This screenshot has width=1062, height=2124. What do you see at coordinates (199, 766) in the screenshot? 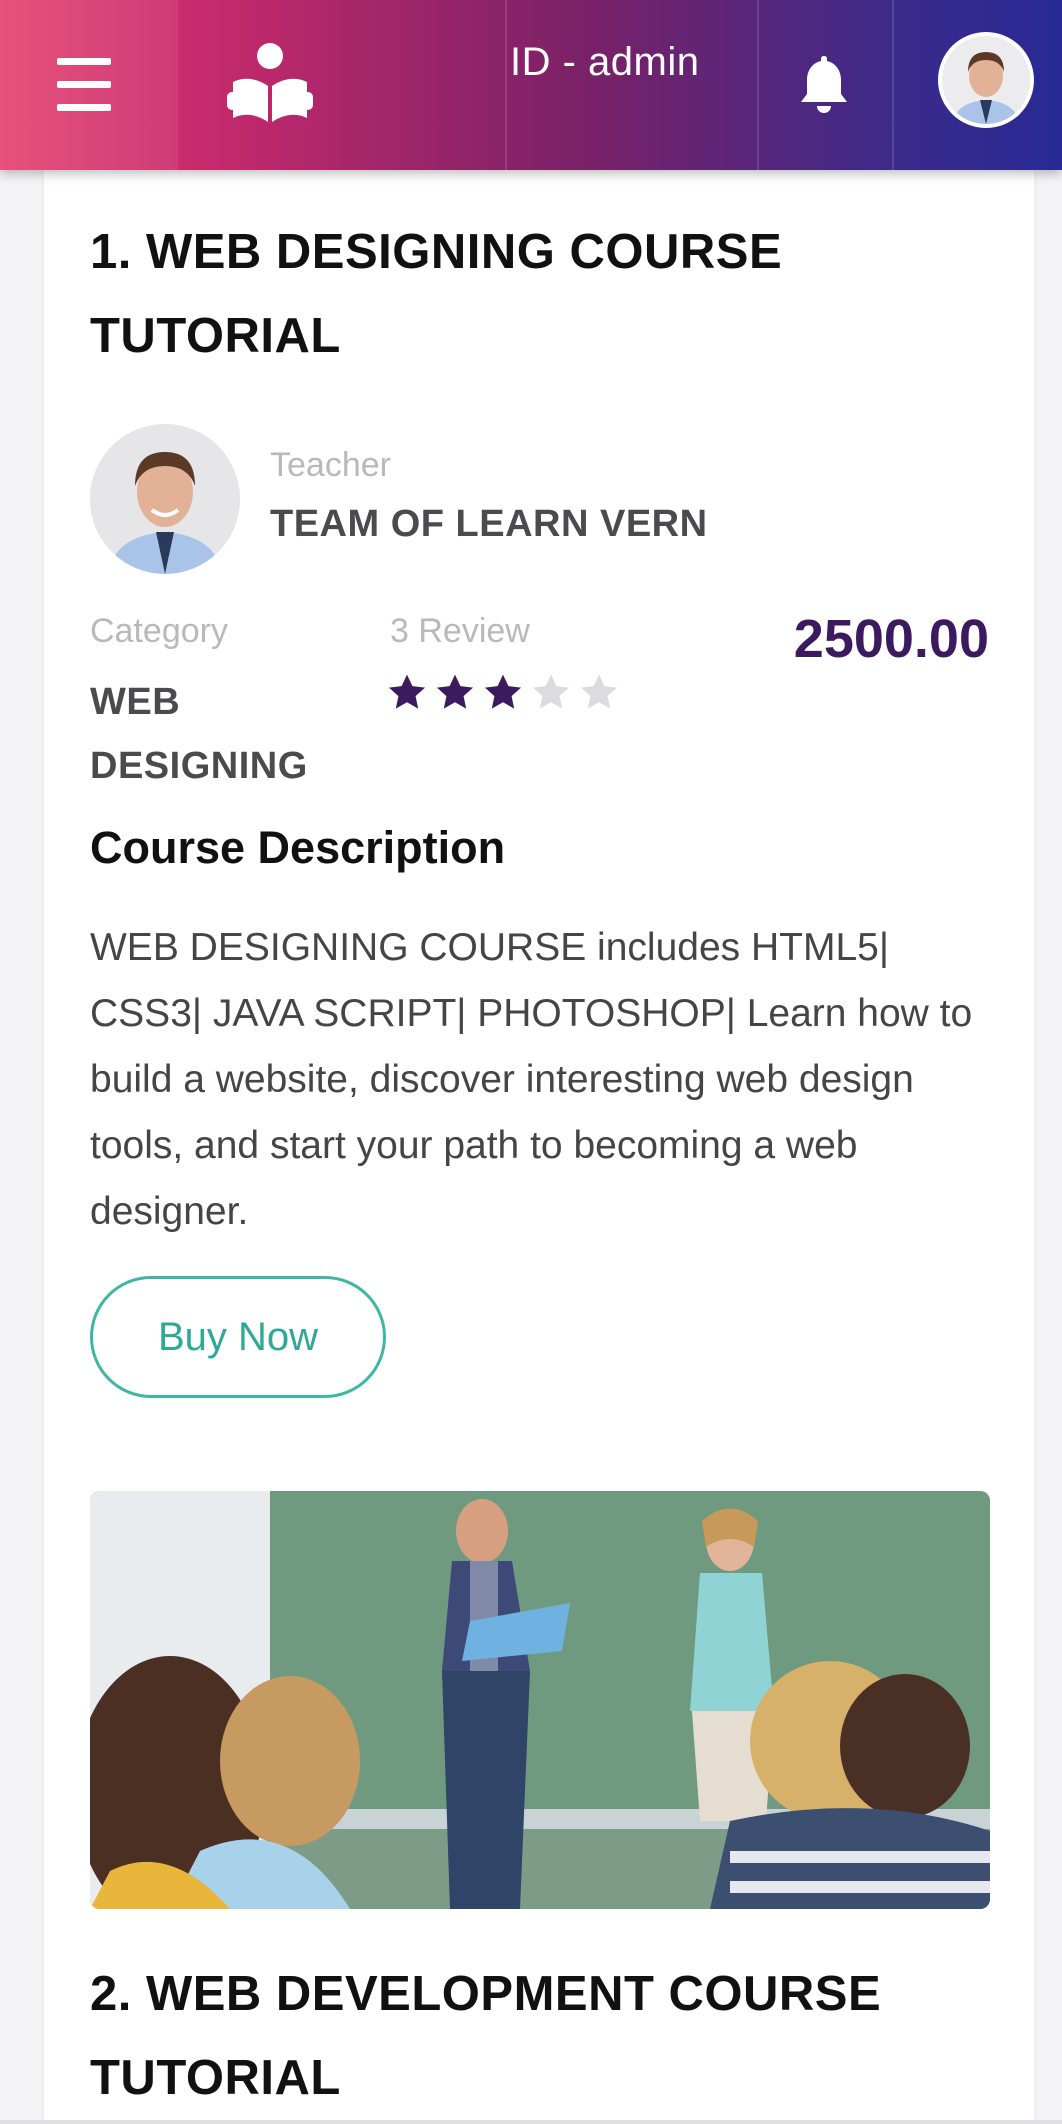
I see `category-line: DESIGNING` at bounding box center [199, 766].